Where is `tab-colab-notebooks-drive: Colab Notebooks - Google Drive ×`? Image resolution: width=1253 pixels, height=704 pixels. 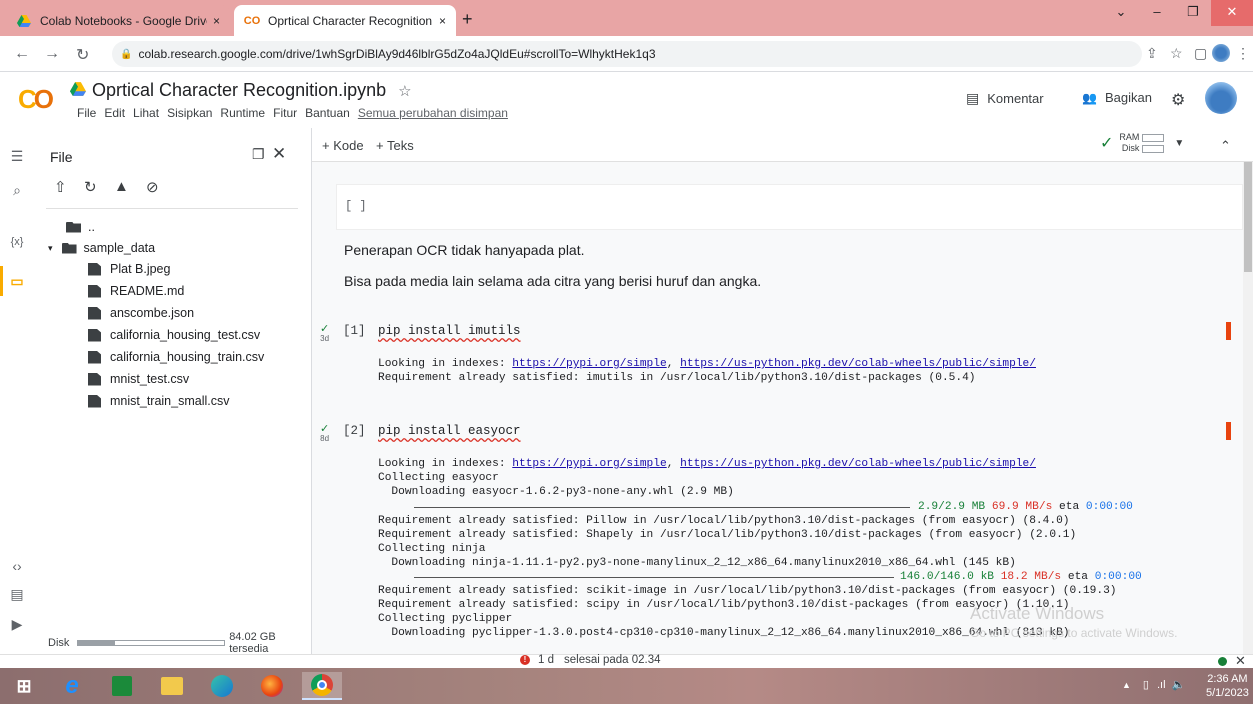 tab-colab-notebooks-drive: Colab Notebooks - Google Drive × is located at coordinates (118, 20).